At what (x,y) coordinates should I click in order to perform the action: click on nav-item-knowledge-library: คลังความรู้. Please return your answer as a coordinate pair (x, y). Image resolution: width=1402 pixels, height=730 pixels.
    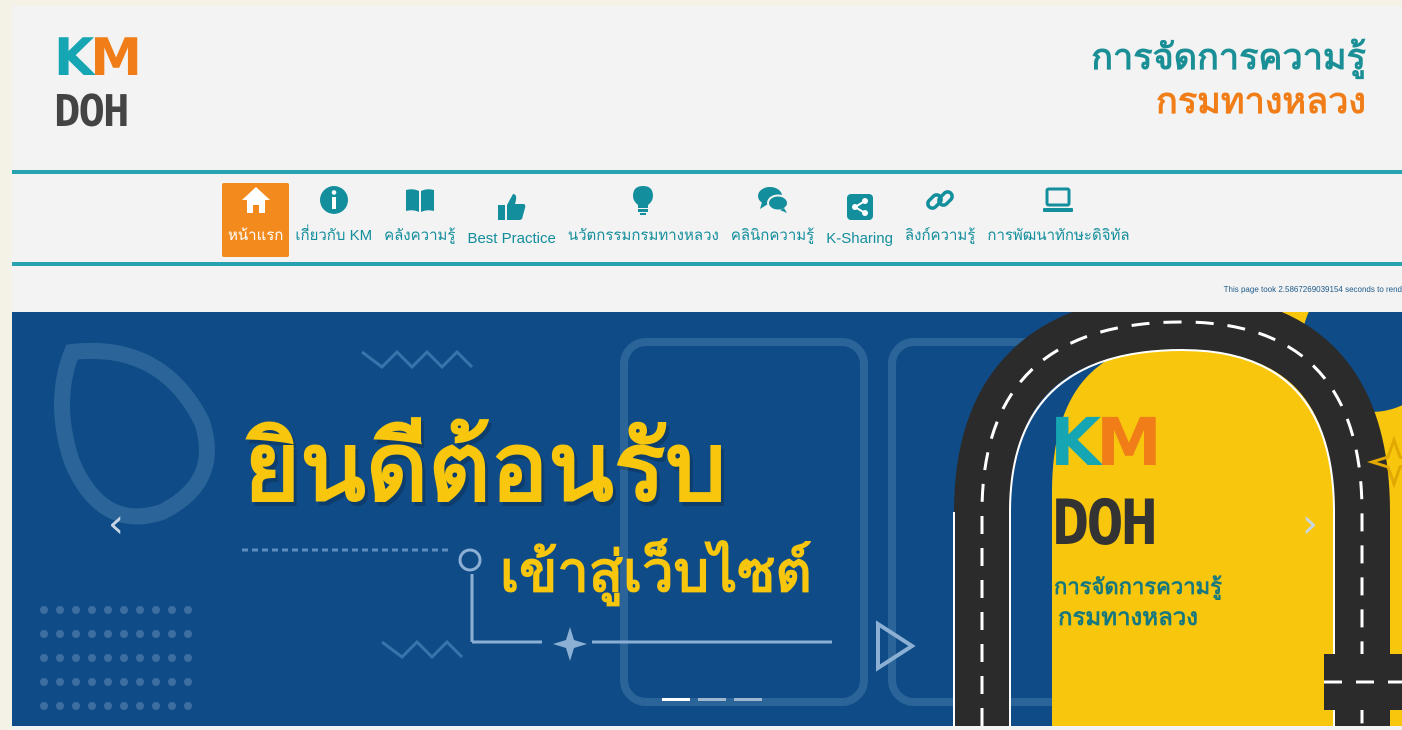
    Looking at the image, I should click on (419, 220).